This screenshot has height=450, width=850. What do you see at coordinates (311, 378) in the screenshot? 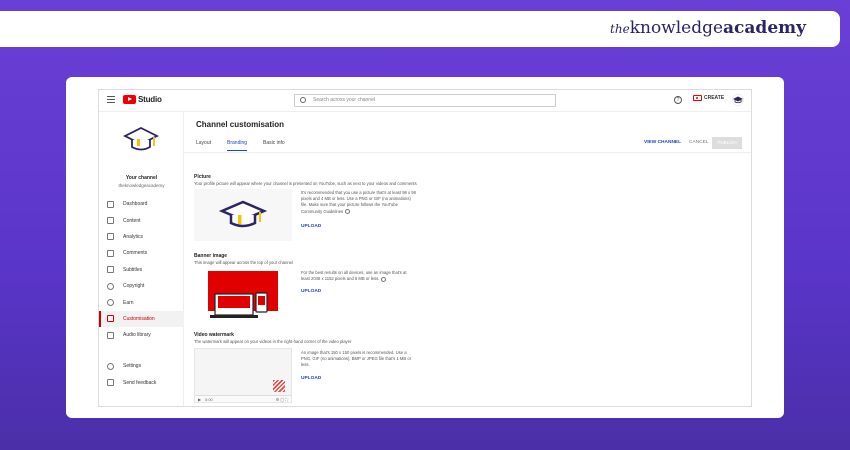
I see `watermark-upload-button: UPLOAD` at bounding box center [311, 378].